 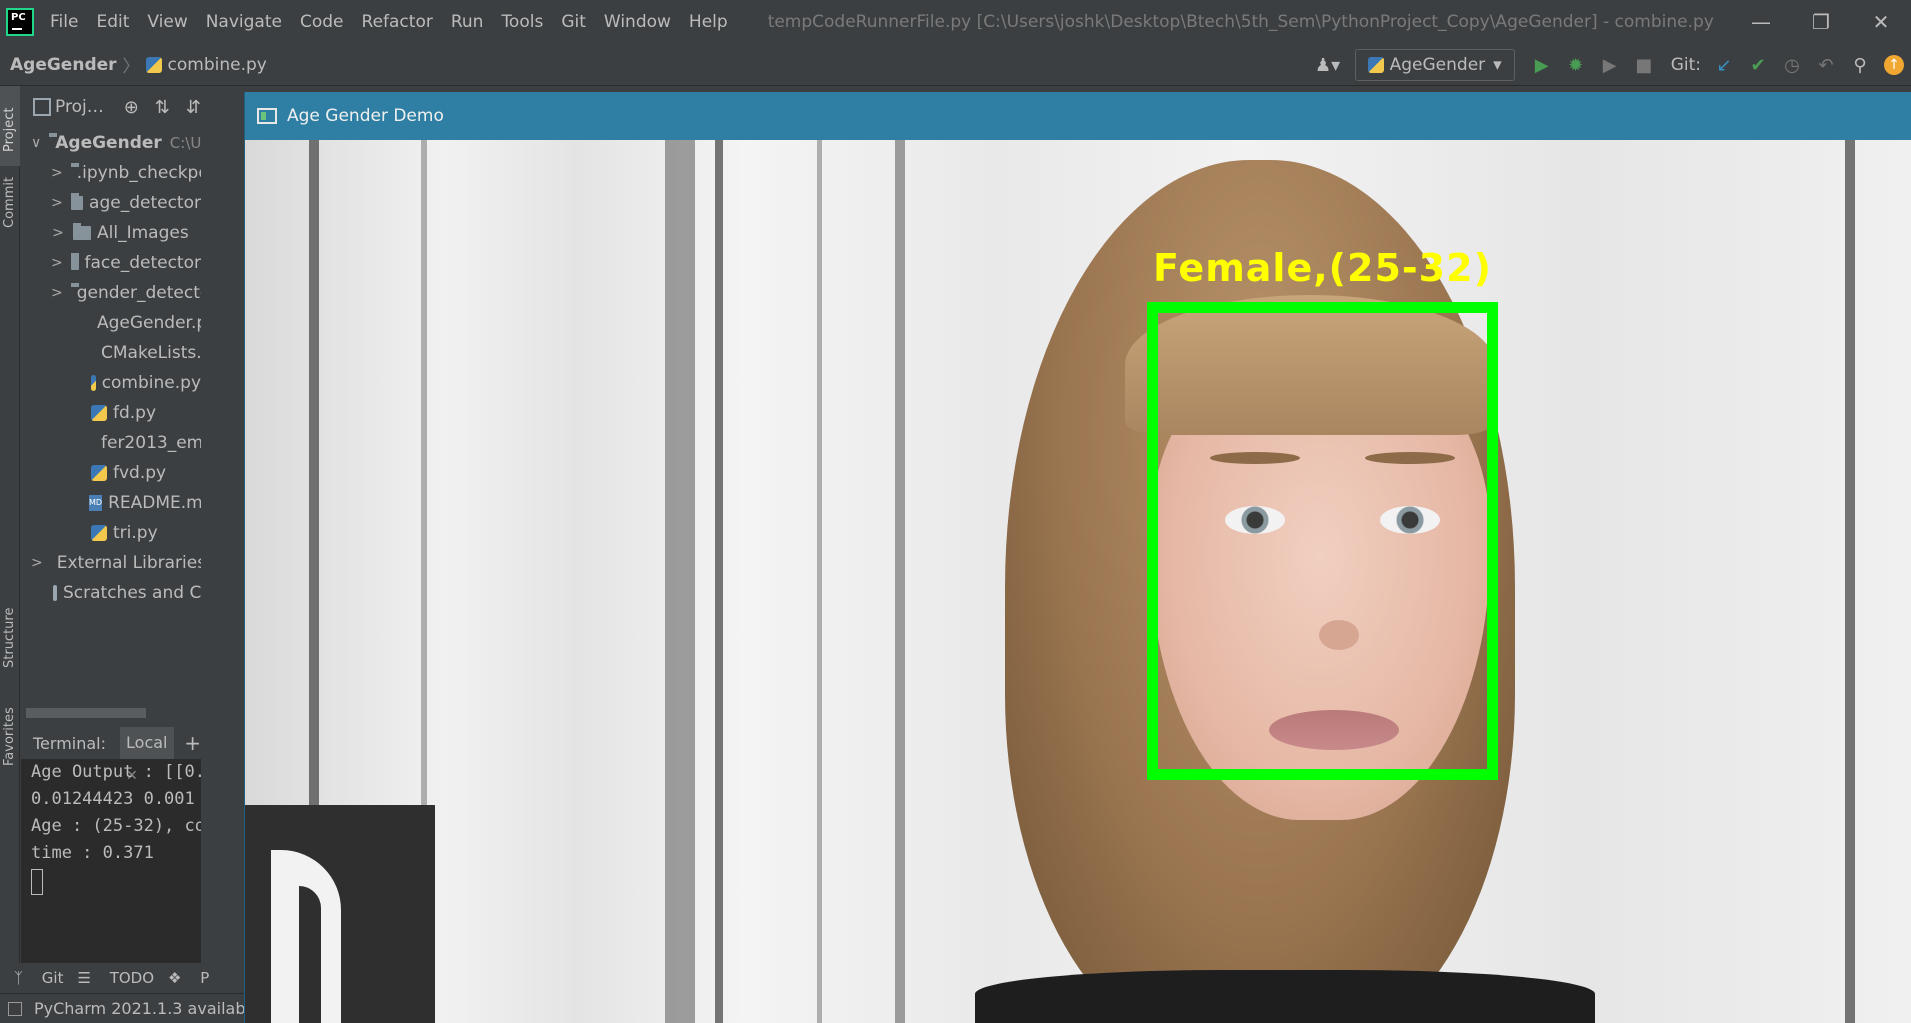 I want to click on tab-problems-label: P, so click(x=205, y=978).